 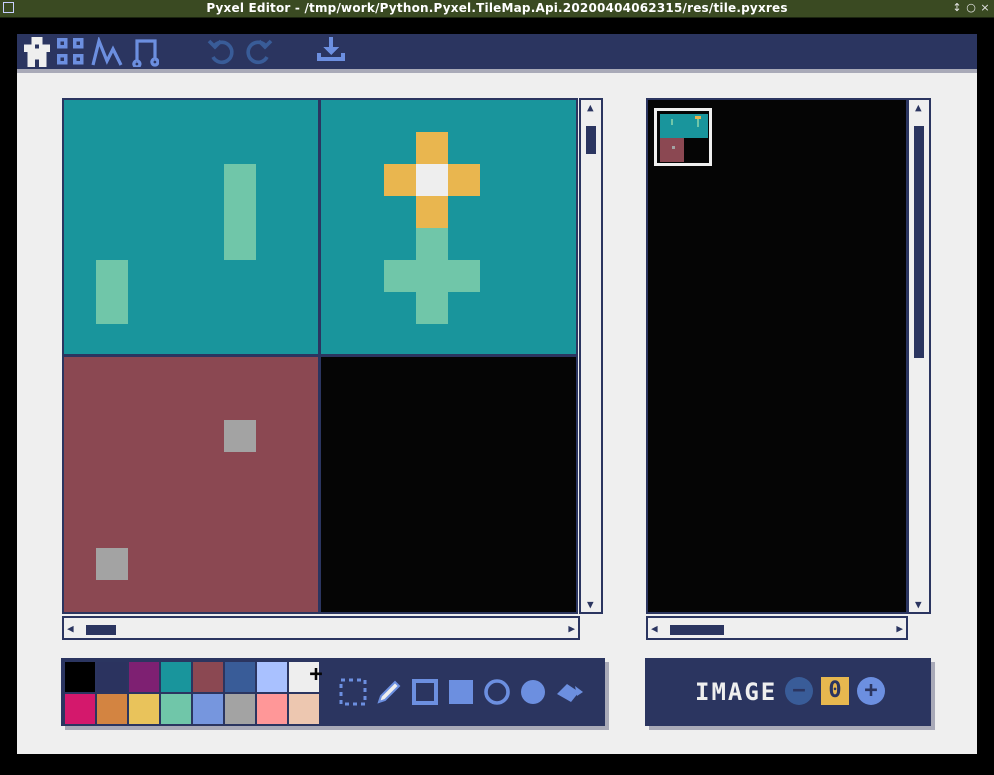 I want to click on overview-selection-frame, so click(x=683, y=137).